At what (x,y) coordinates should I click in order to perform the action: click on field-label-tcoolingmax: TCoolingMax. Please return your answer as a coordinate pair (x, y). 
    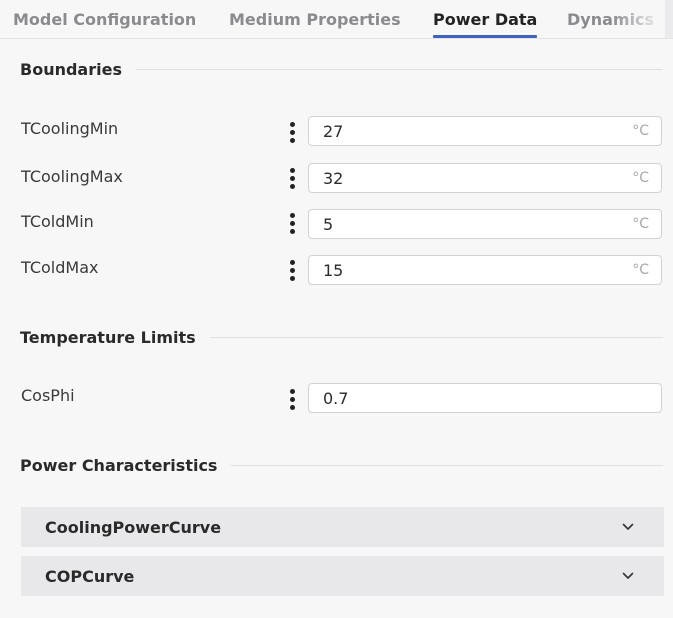
    Looking at the image, I should click on (72, 176).